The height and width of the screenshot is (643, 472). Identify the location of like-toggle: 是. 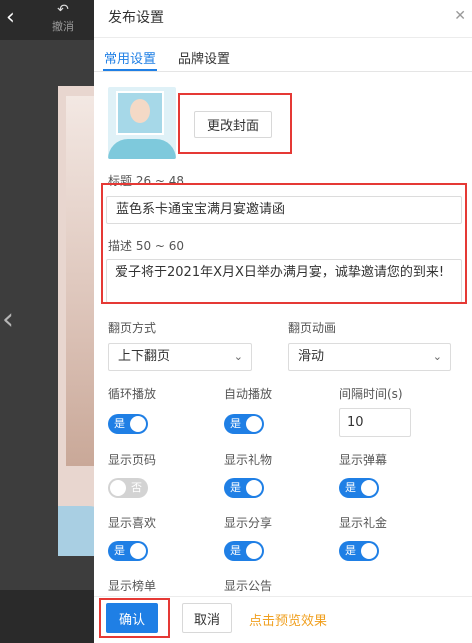
(128, 551).